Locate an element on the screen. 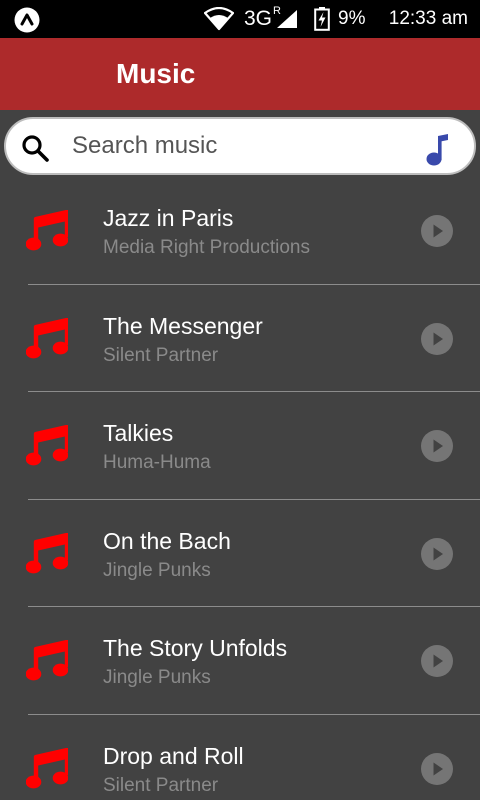  track-artist: Huma-Huma is located at coordinates (157, 463).